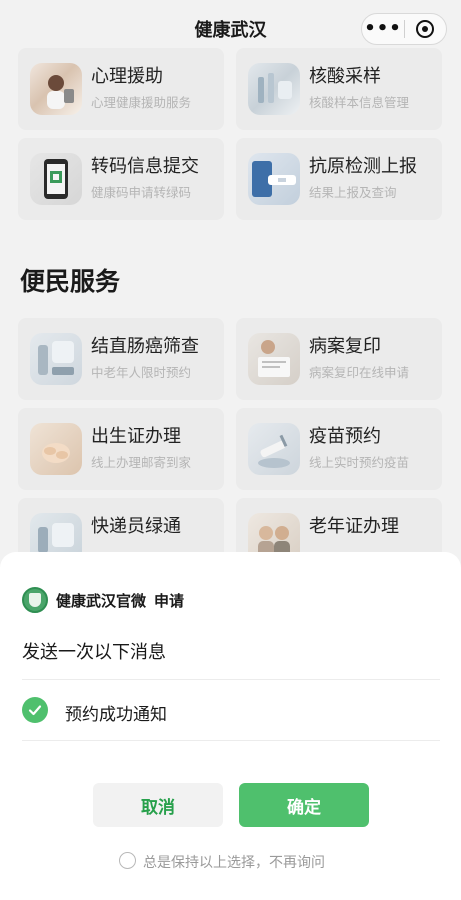 Image resolution: width=461 pixels, height=900 pixels. I want to click on request-label: 申请, so click(169, 601).